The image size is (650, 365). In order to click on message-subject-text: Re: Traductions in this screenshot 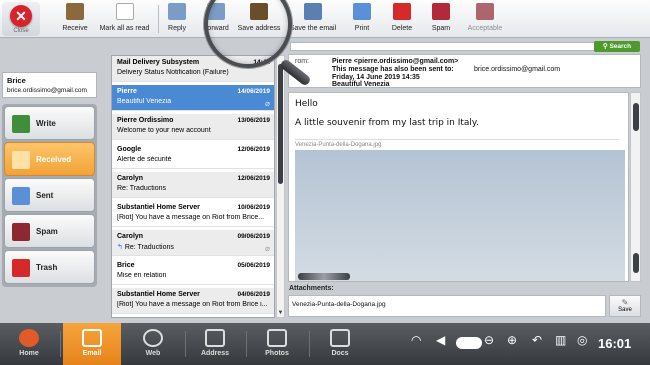, I will do `click(149, 247)`.